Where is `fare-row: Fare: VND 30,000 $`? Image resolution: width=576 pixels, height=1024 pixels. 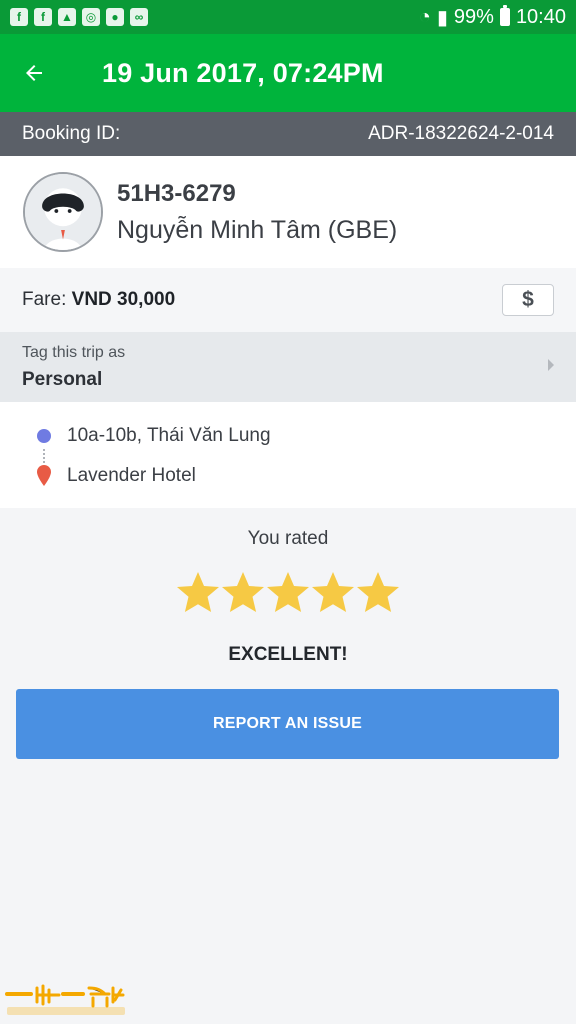
fare-row: Fare: VND 30,000 $ is located at coordinates (288, 300).